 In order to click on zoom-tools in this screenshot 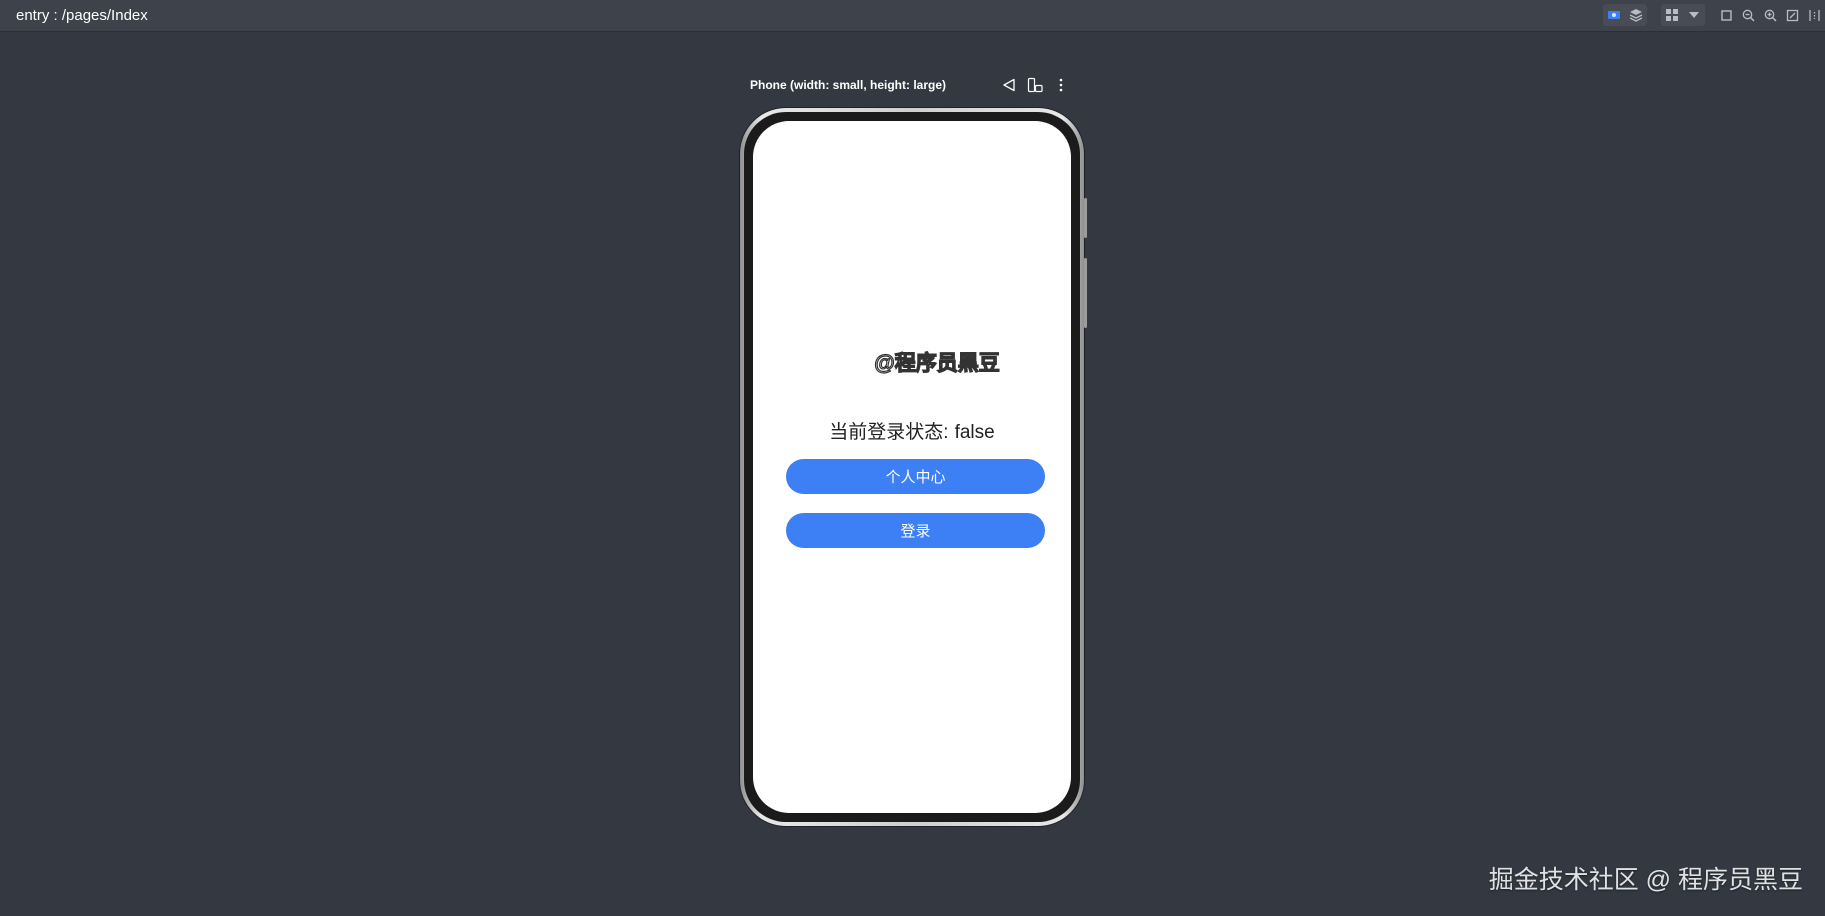, I will do `click(1770, 15)`.